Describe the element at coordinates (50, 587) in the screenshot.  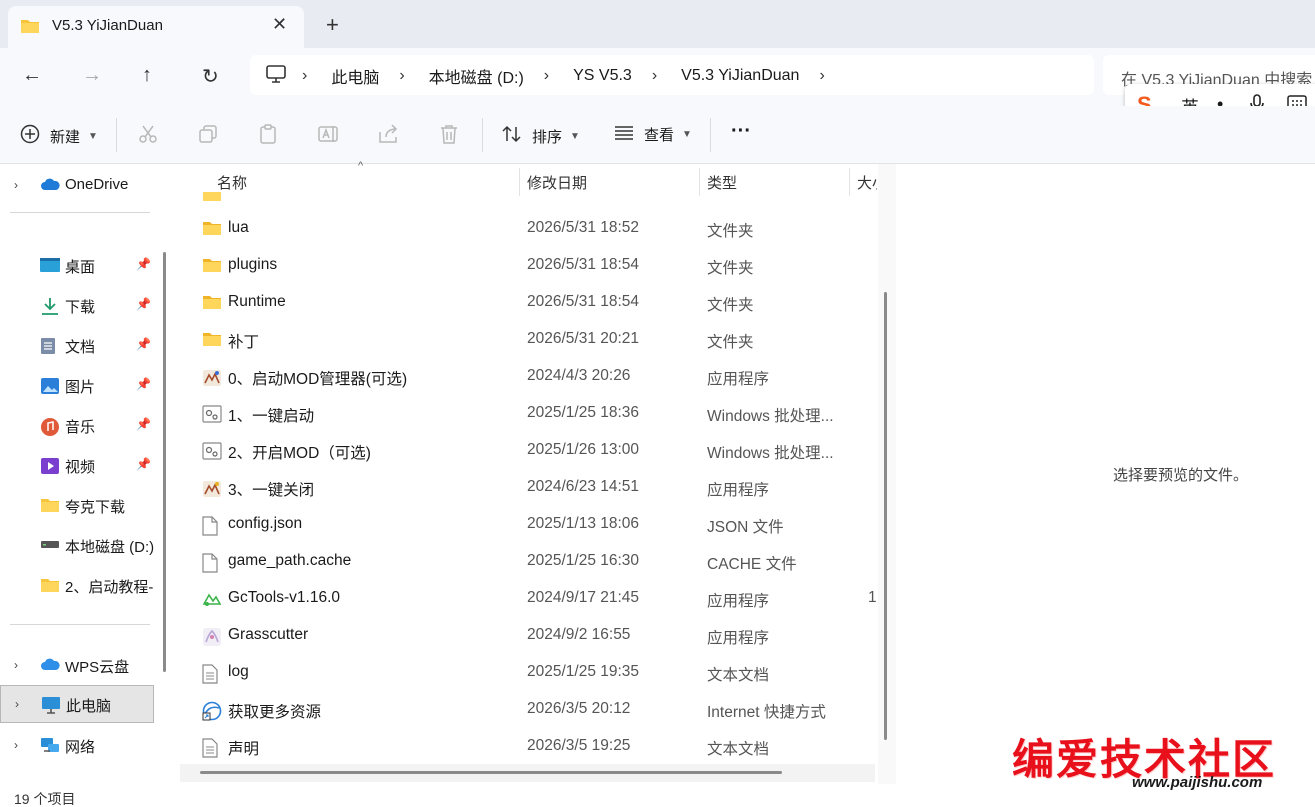
I see `folder-icon` at that location.